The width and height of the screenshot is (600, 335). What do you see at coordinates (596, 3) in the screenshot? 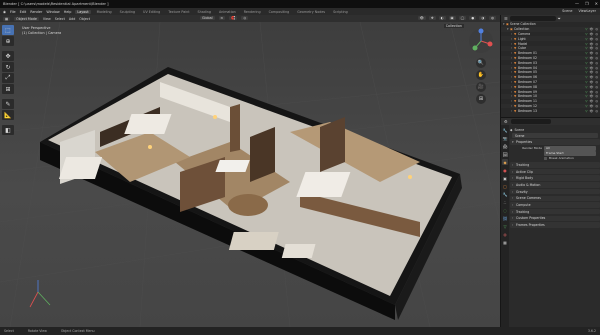
I see `close-button: ✕` at bounding box center [596, 3].